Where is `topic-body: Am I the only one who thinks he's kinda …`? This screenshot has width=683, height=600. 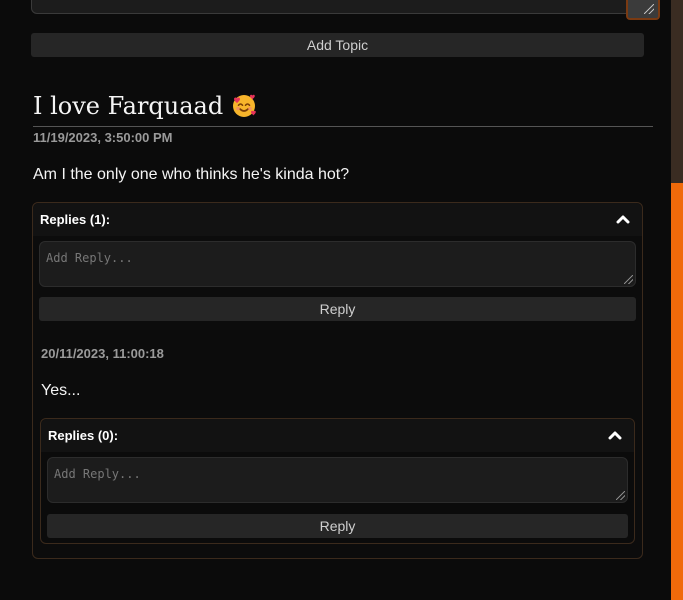 topic-body: Am I the only one who thinks he's kinda … is located at coordinates (191, 174).